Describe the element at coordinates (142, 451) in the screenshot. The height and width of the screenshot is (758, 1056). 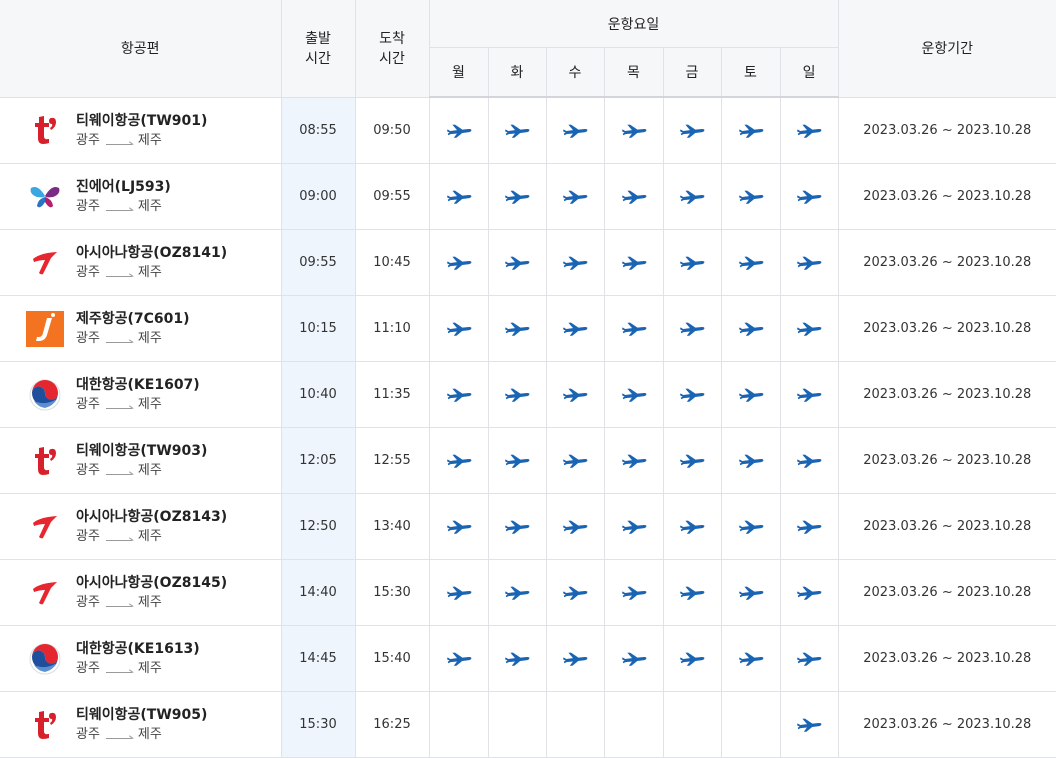
I see `flight-name: 티웨이항공(TW903)` at that location.